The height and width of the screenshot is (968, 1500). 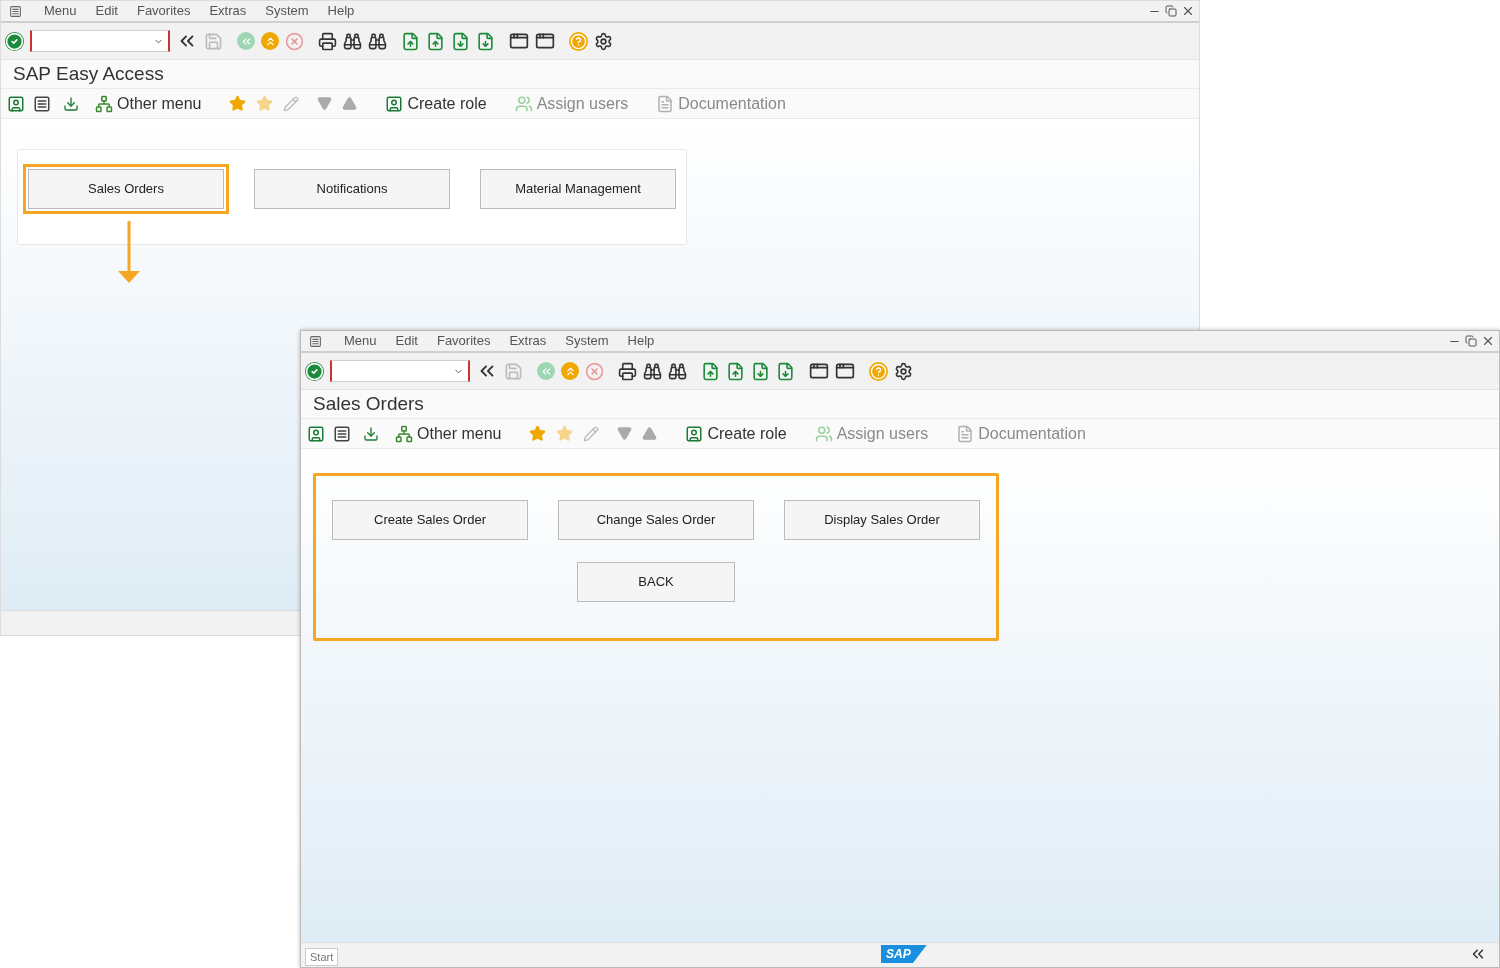 I want to click on back-button: BACK, so click(x=656, y=582).